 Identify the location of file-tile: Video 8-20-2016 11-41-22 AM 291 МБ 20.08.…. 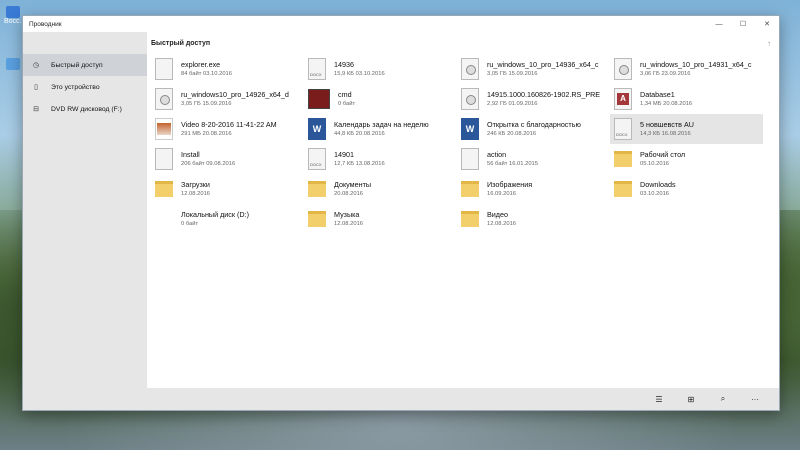
(227, 129).